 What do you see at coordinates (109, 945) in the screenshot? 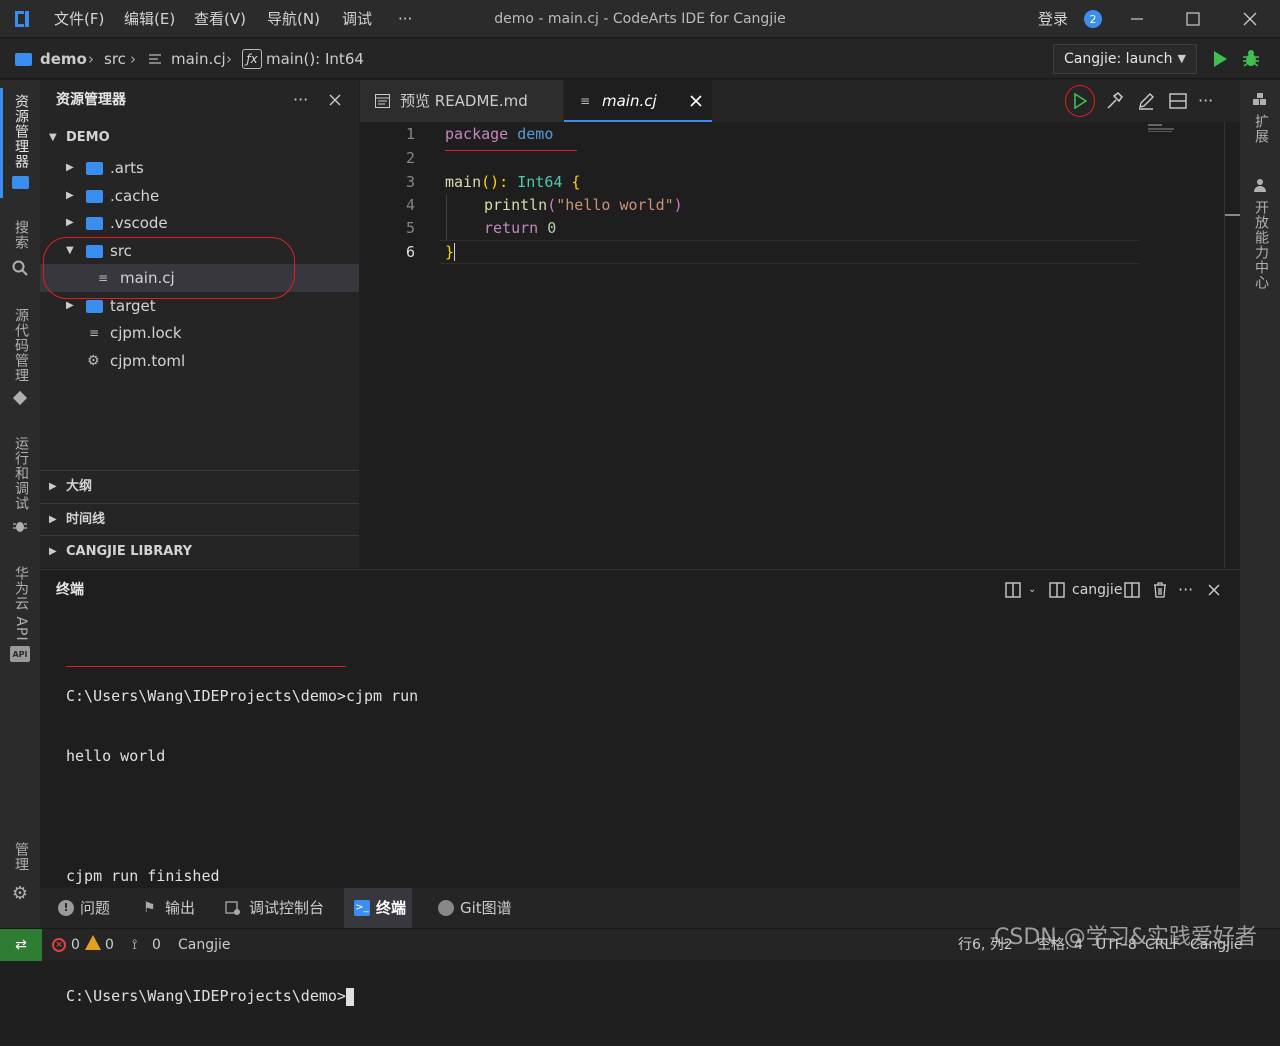
I see `warning-count: 0` at bounding box center [109, 945].